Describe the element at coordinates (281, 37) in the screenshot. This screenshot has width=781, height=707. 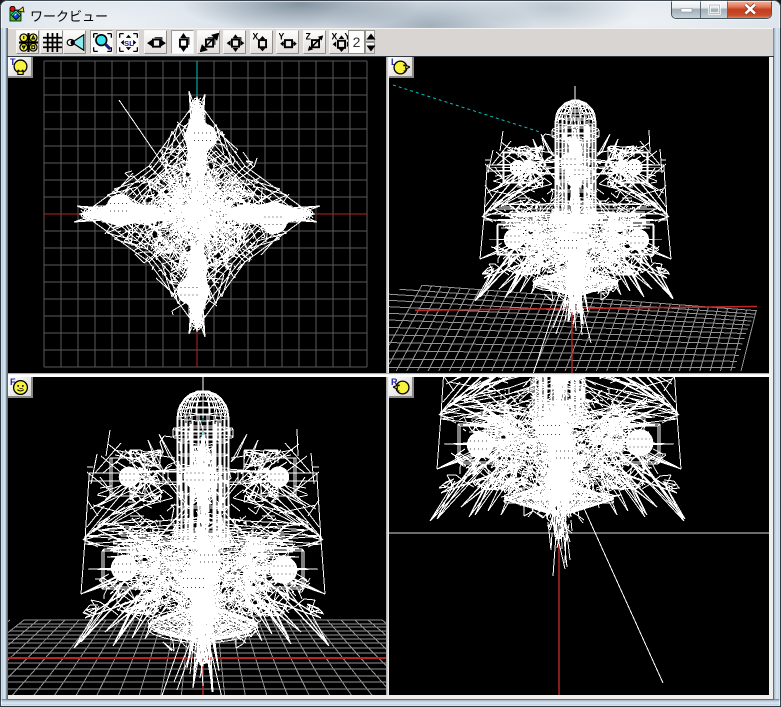
I see `svg-text: Y` at that location.